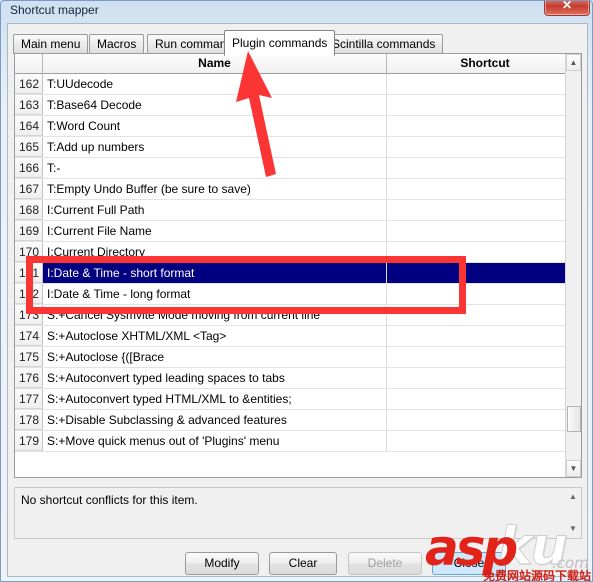 Image resolution: width=593 pixels, height=582 pixels. Describe the element at coordinates (215, 147) in the screenshot. I see `row-name: T:Add up numbers` at that location.